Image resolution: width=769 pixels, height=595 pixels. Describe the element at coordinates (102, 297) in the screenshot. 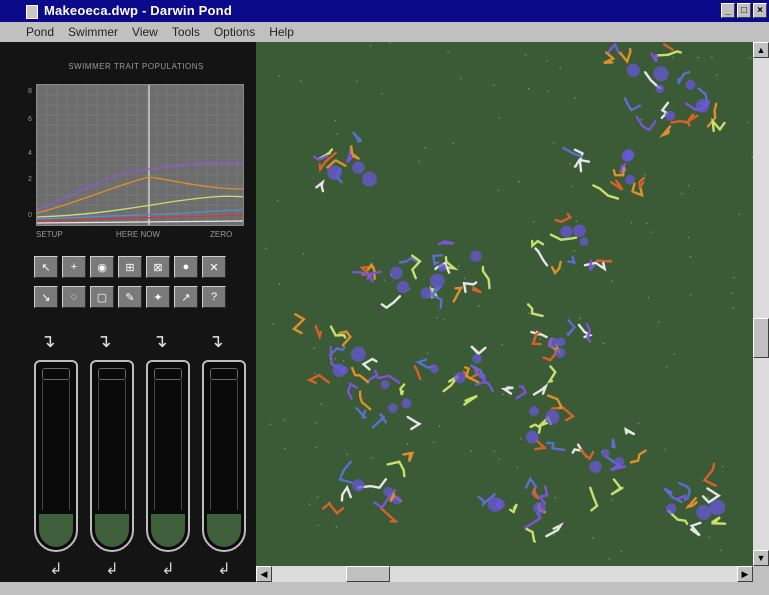

I see `box-tool-button: ▢` at that location.